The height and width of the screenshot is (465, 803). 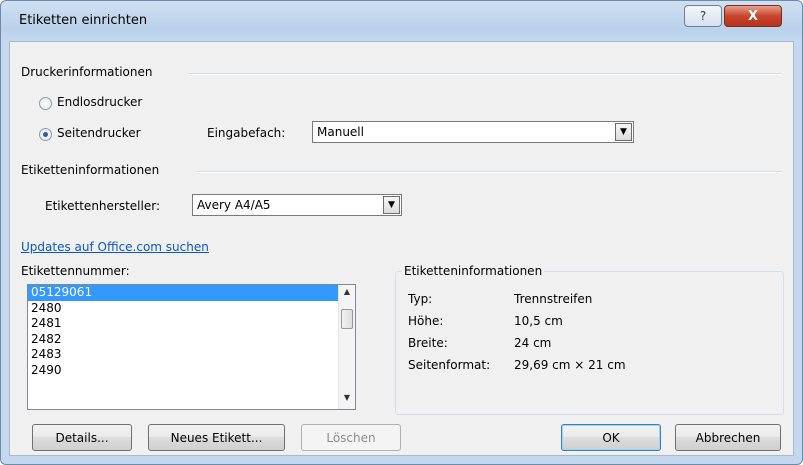 I want to click on close-icon: X, so click(x=753, y=16).